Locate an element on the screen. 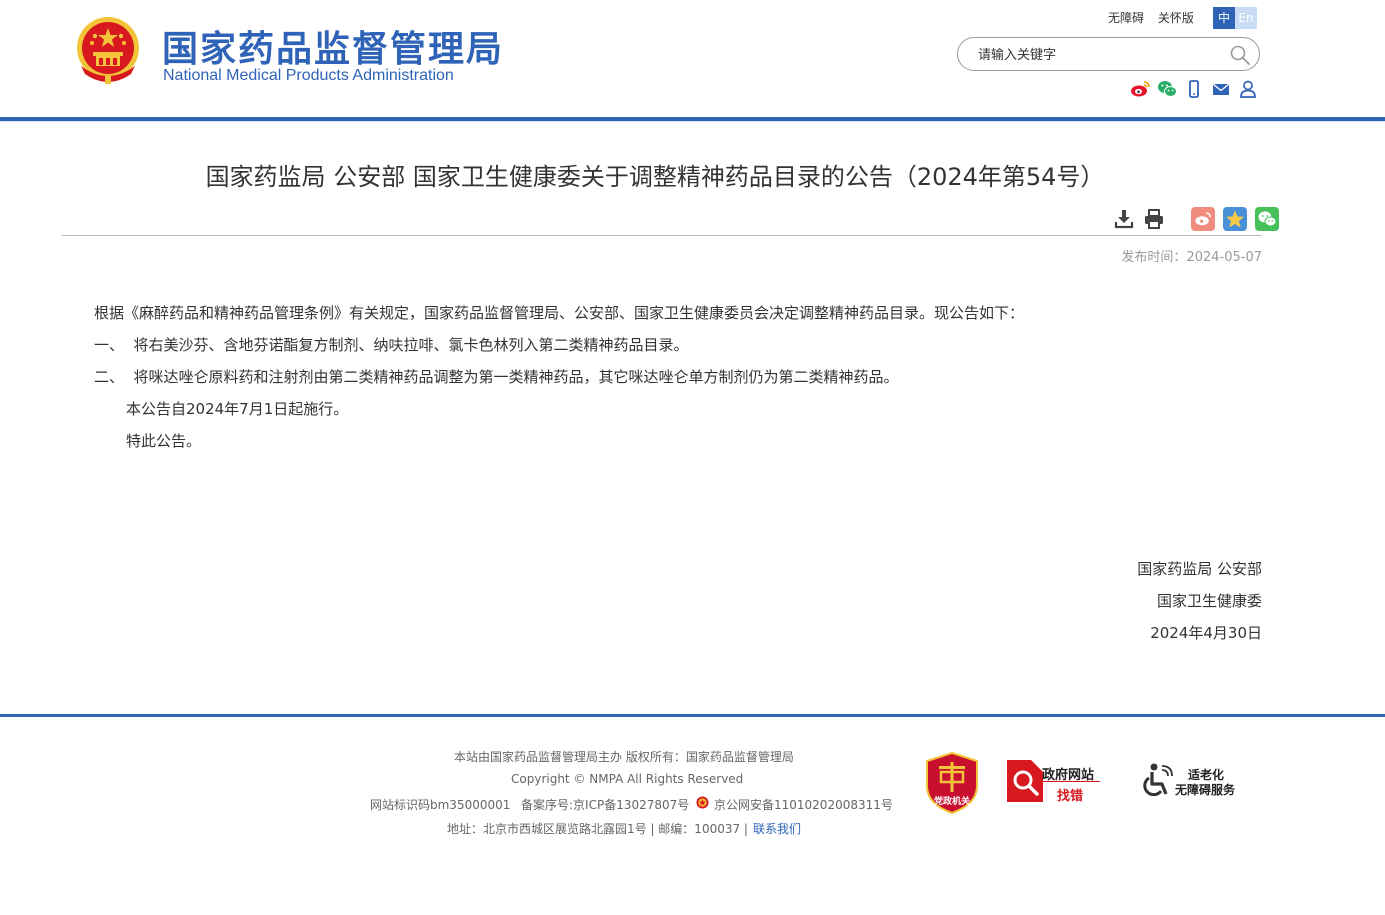 Image resolution: width=1385 pixels, height=915 pixels. print-icon is located at coordinates (1154, 219).